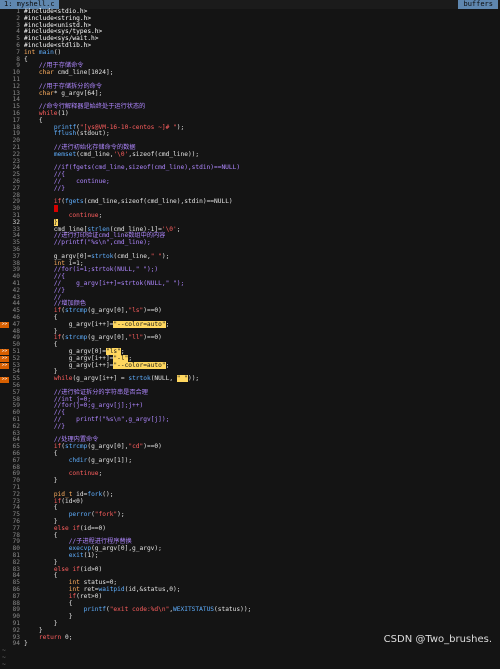 Image resolution: width=500 pixels, height=669 pixels. I want to click on code-line: 87 if(ret>0), so click(250, 597).